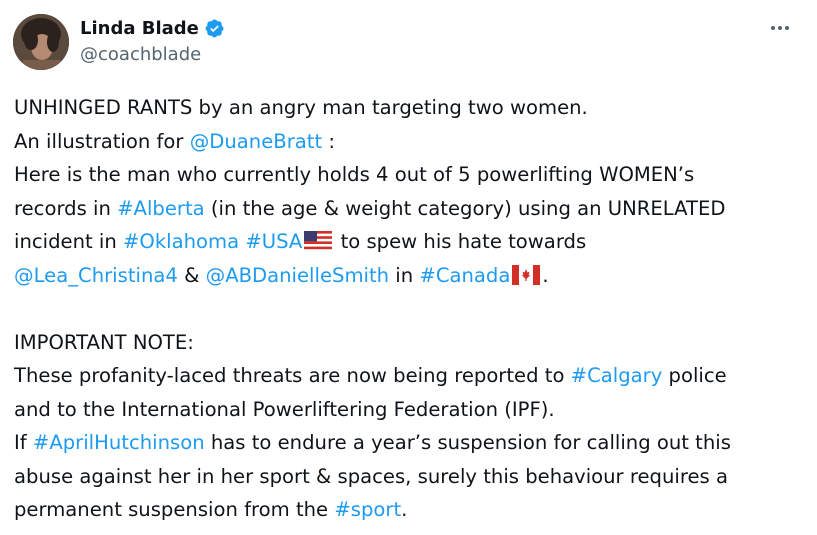 This screenshot has width=817, height=535. Describe the element at coordinates (181, 241) in the screenshot. I see `hashtag-link: #Oklahoma` at that location.